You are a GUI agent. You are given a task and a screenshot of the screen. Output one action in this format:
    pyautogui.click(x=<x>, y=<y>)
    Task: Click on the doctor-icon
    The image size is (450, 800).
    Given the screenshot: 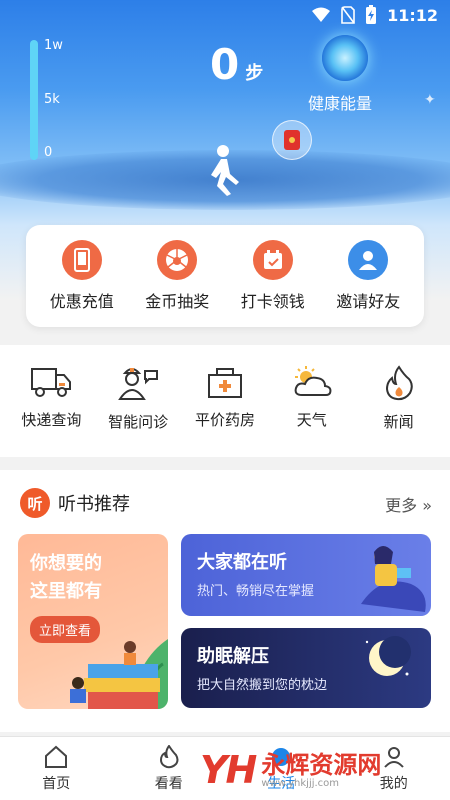 What is the action you would take?
    pyautogui.click(x=138, y=384)
    